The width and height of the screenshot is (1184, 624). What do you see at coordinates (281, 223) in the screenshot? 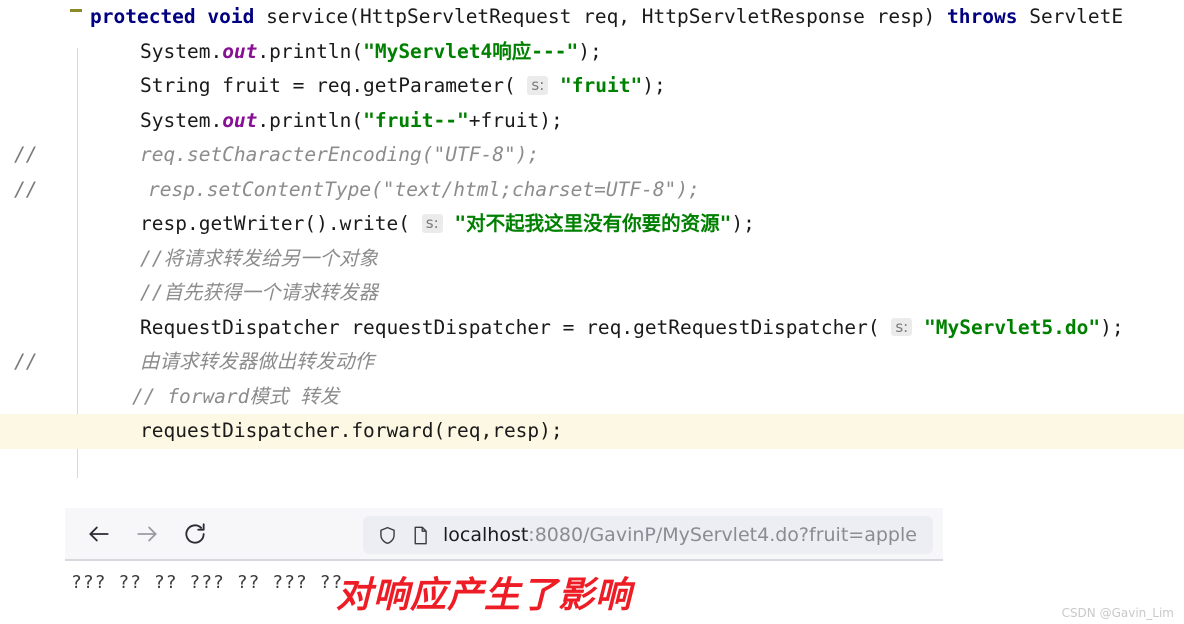
I see `token-plain: resp.getWriter().write(` at bounding box center [281, 223].